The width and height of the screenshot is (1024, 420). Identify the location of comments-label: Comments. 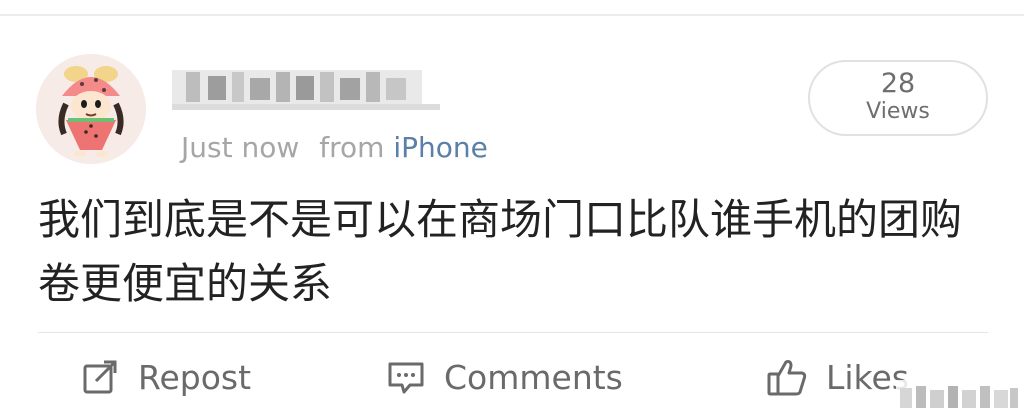
(533, 377).